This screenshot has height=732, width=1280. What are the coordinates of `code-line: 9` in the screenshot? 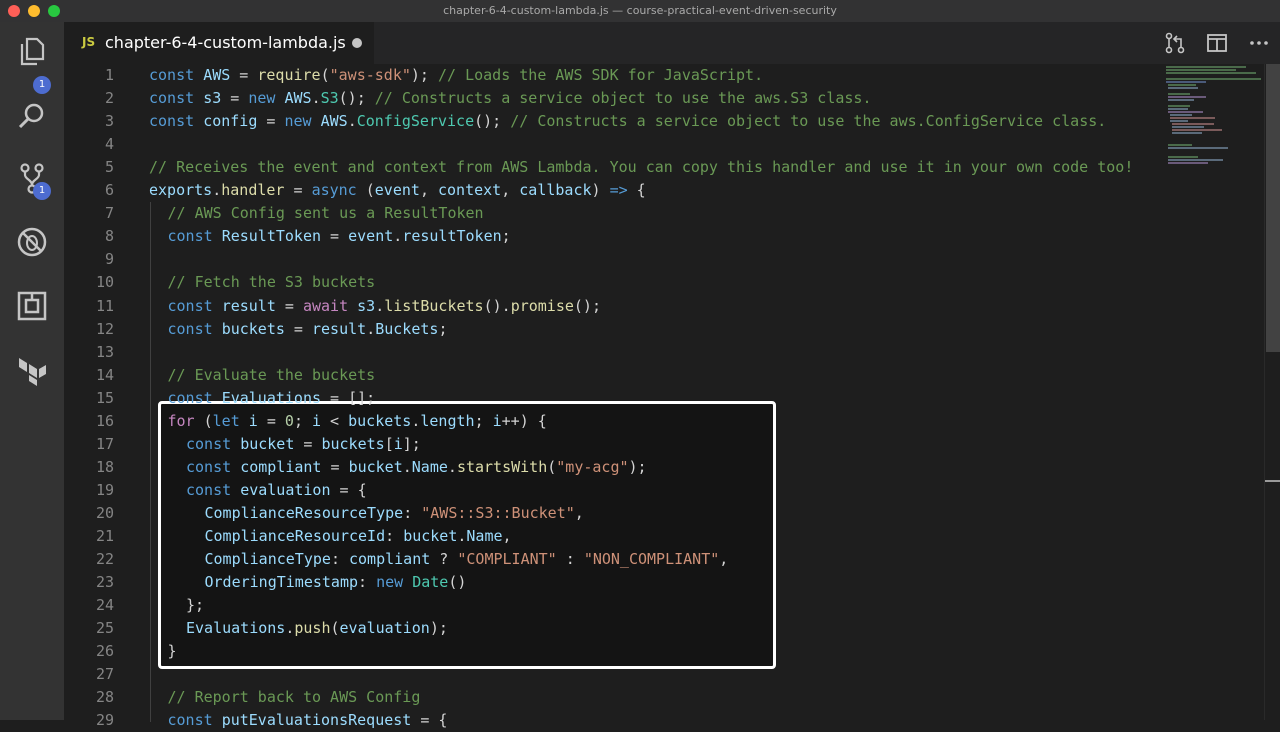 It's located at (614, 259).